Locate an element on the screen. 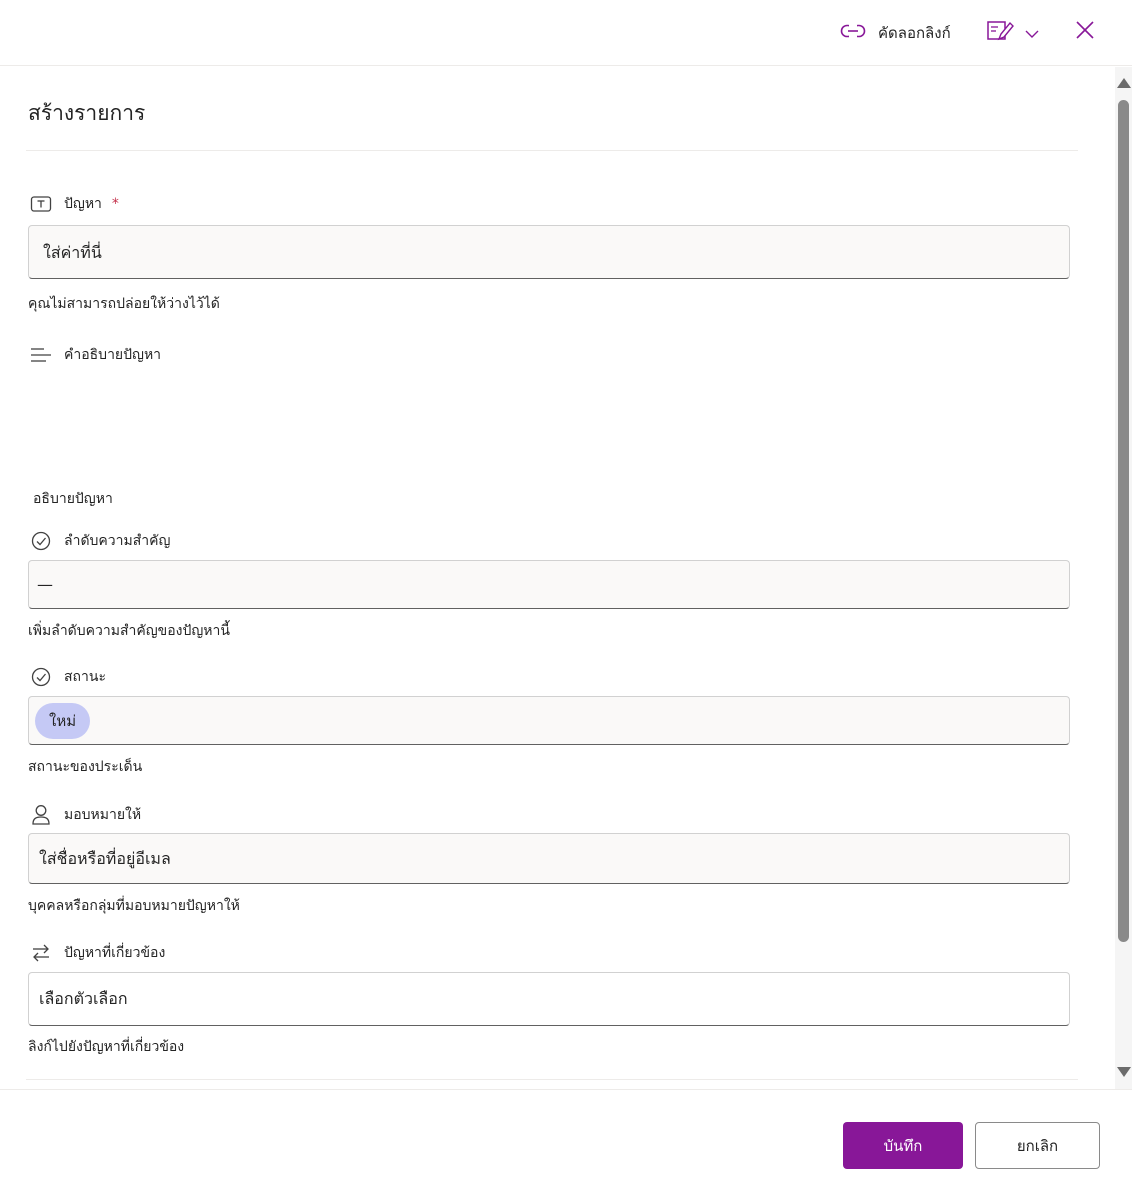 This screenshot has width=1132, height=1194. close-button is located at coordinates (1085, 32).